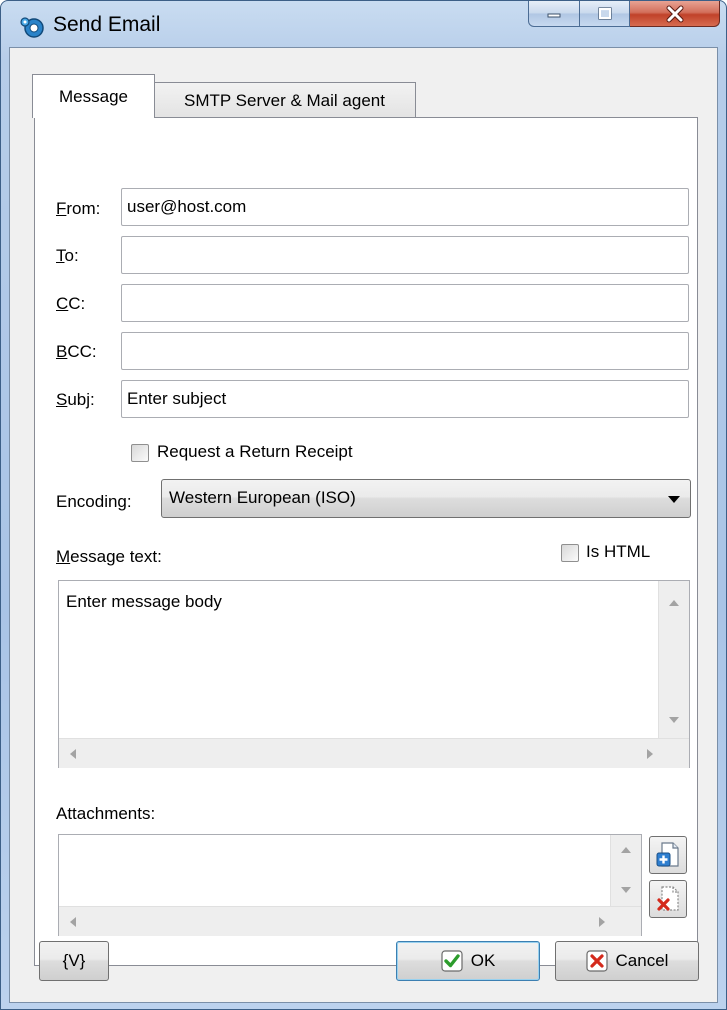  I want to click on tab-message: Message, so click(93, 96).